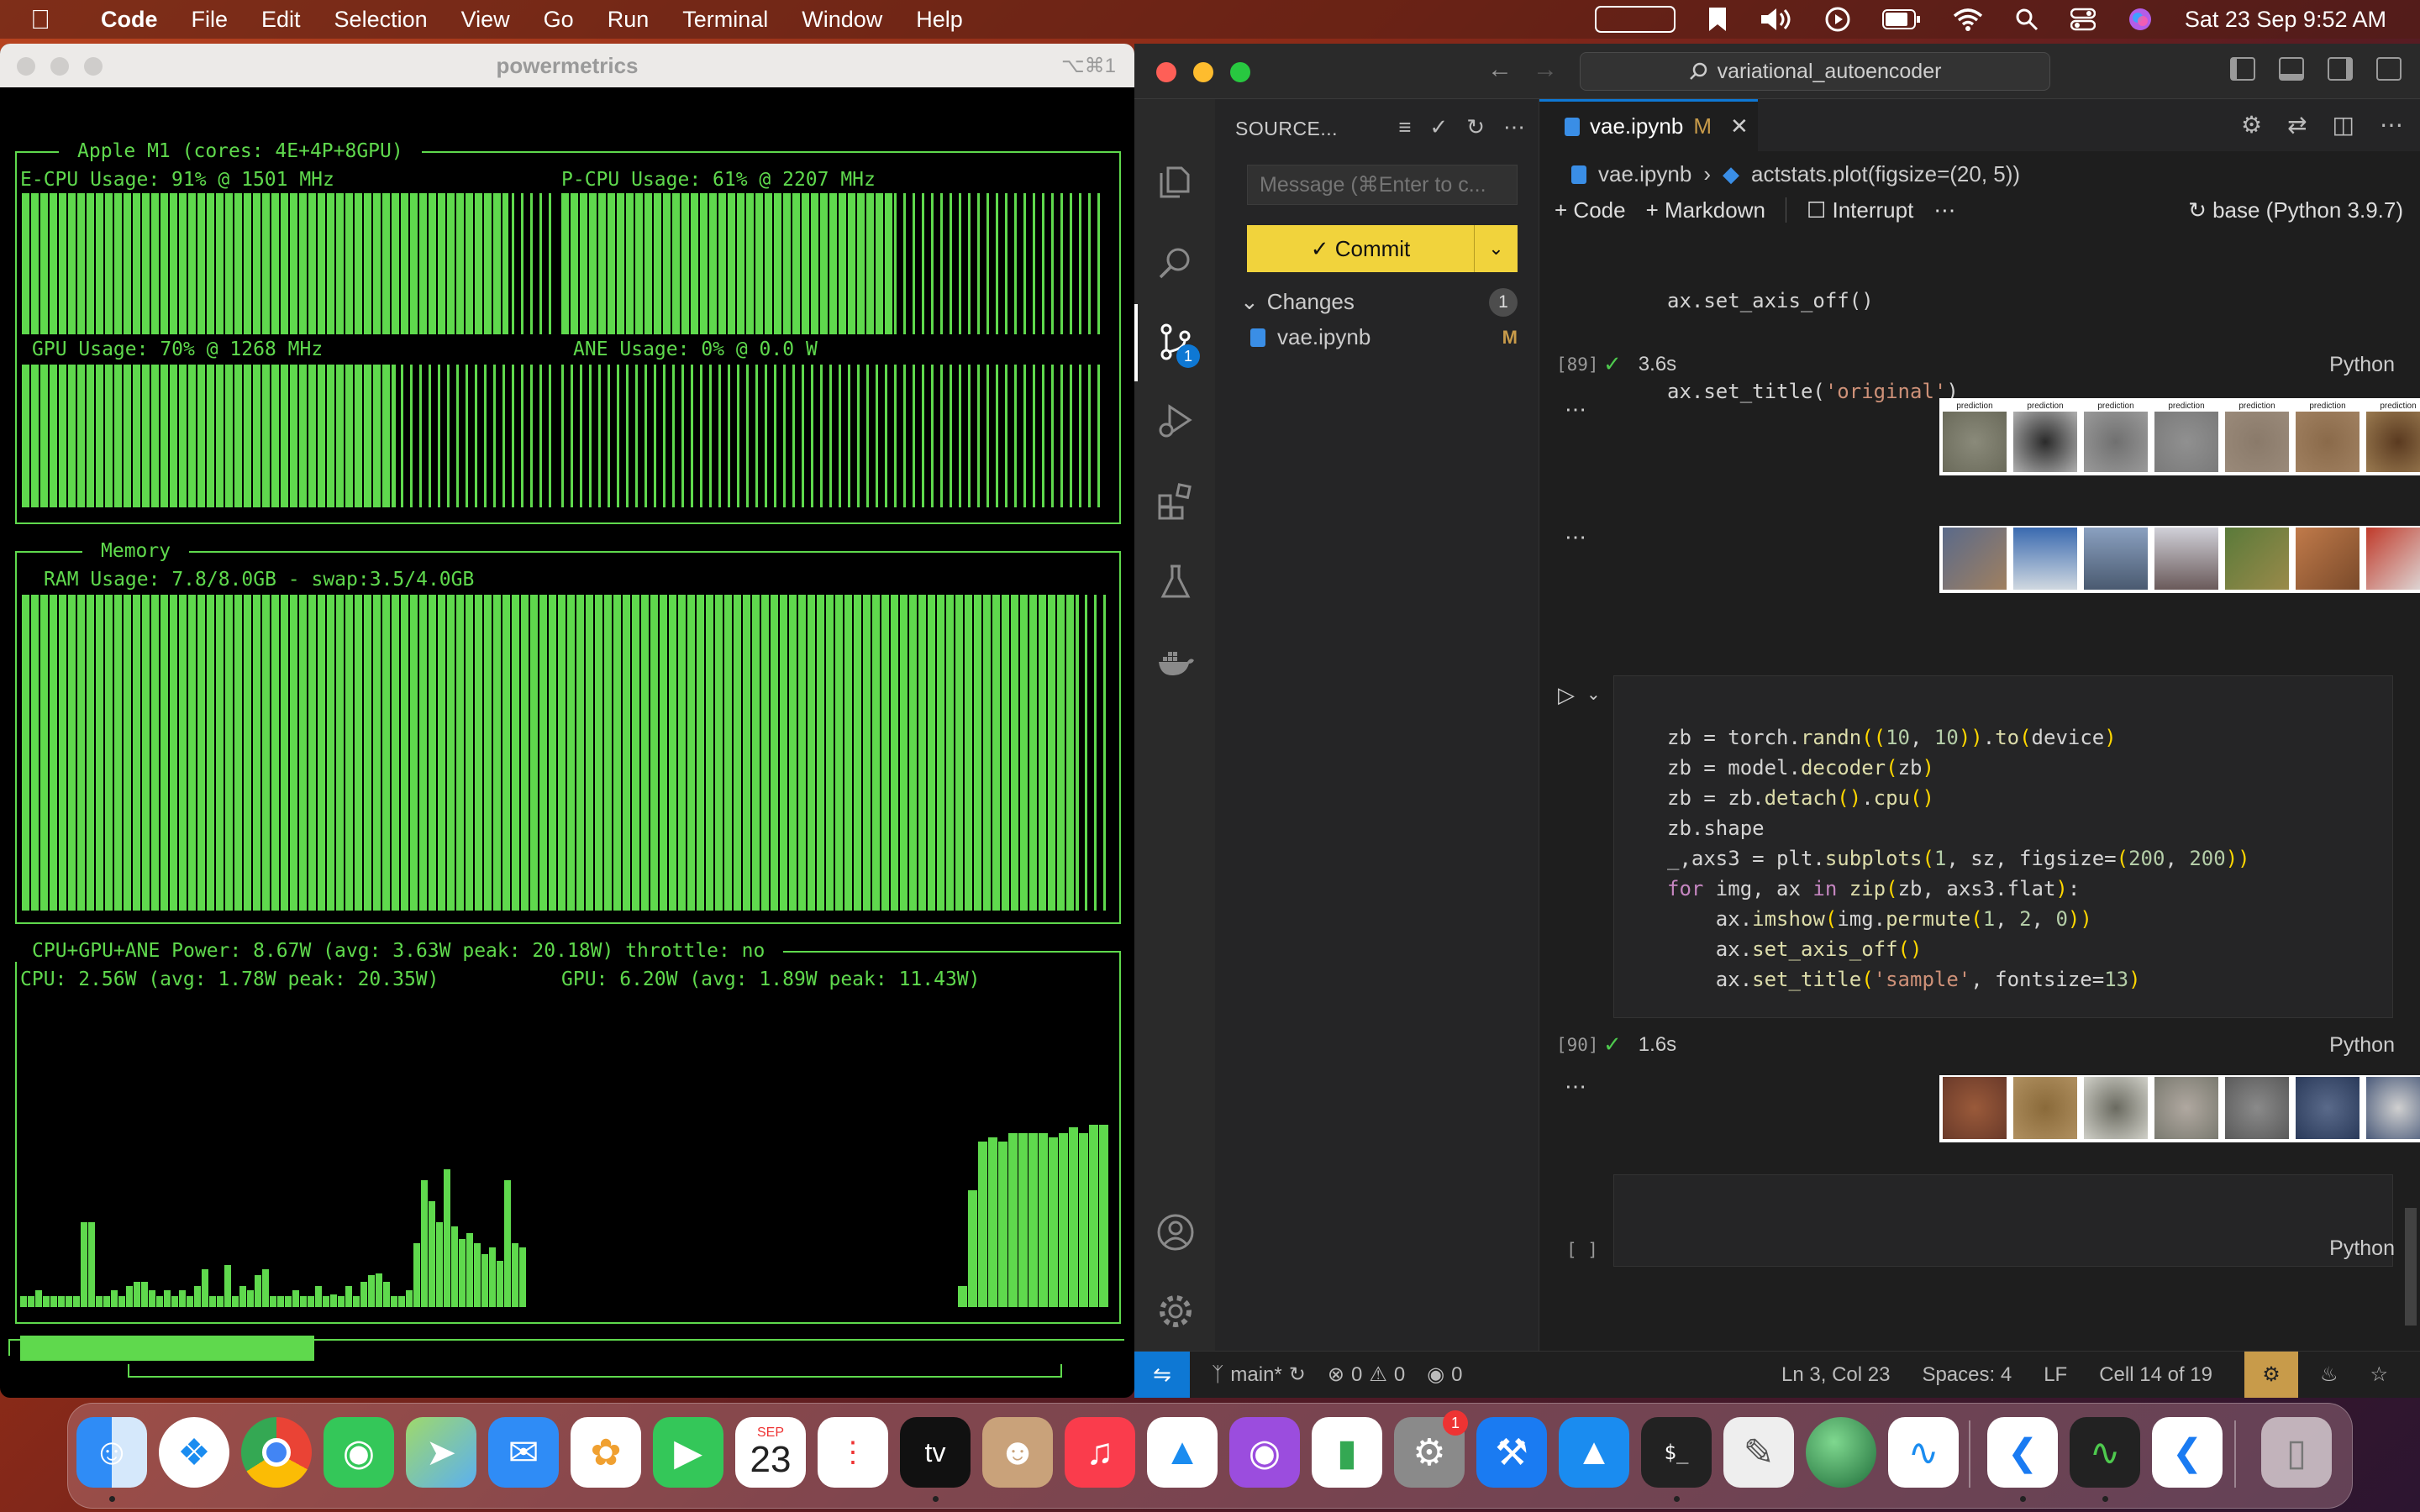 The height and width of the screenshot is (1512, 2420). What do you see at coordinates (1405, 127) in the screenshot?
I see `view-as-tree-icon: ≡` at bounding box center [1405, 127].